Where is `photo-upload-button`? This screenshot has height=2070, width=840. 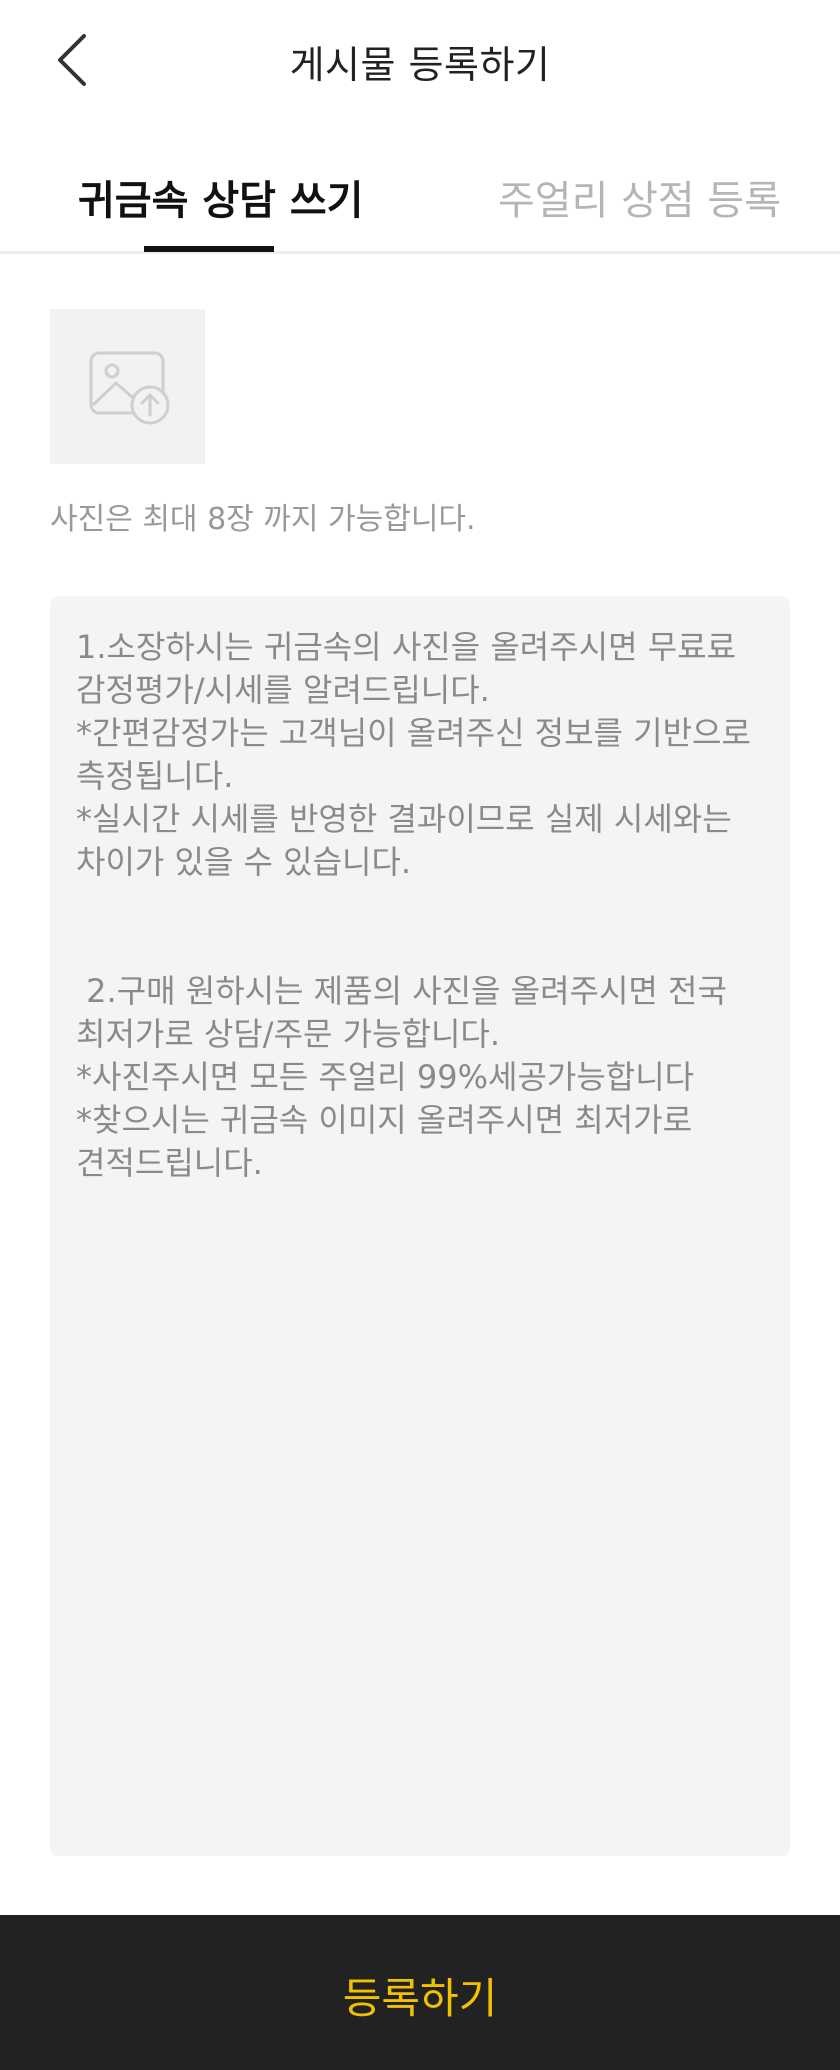
photo-upload-button is located at coordinates (127, 386).